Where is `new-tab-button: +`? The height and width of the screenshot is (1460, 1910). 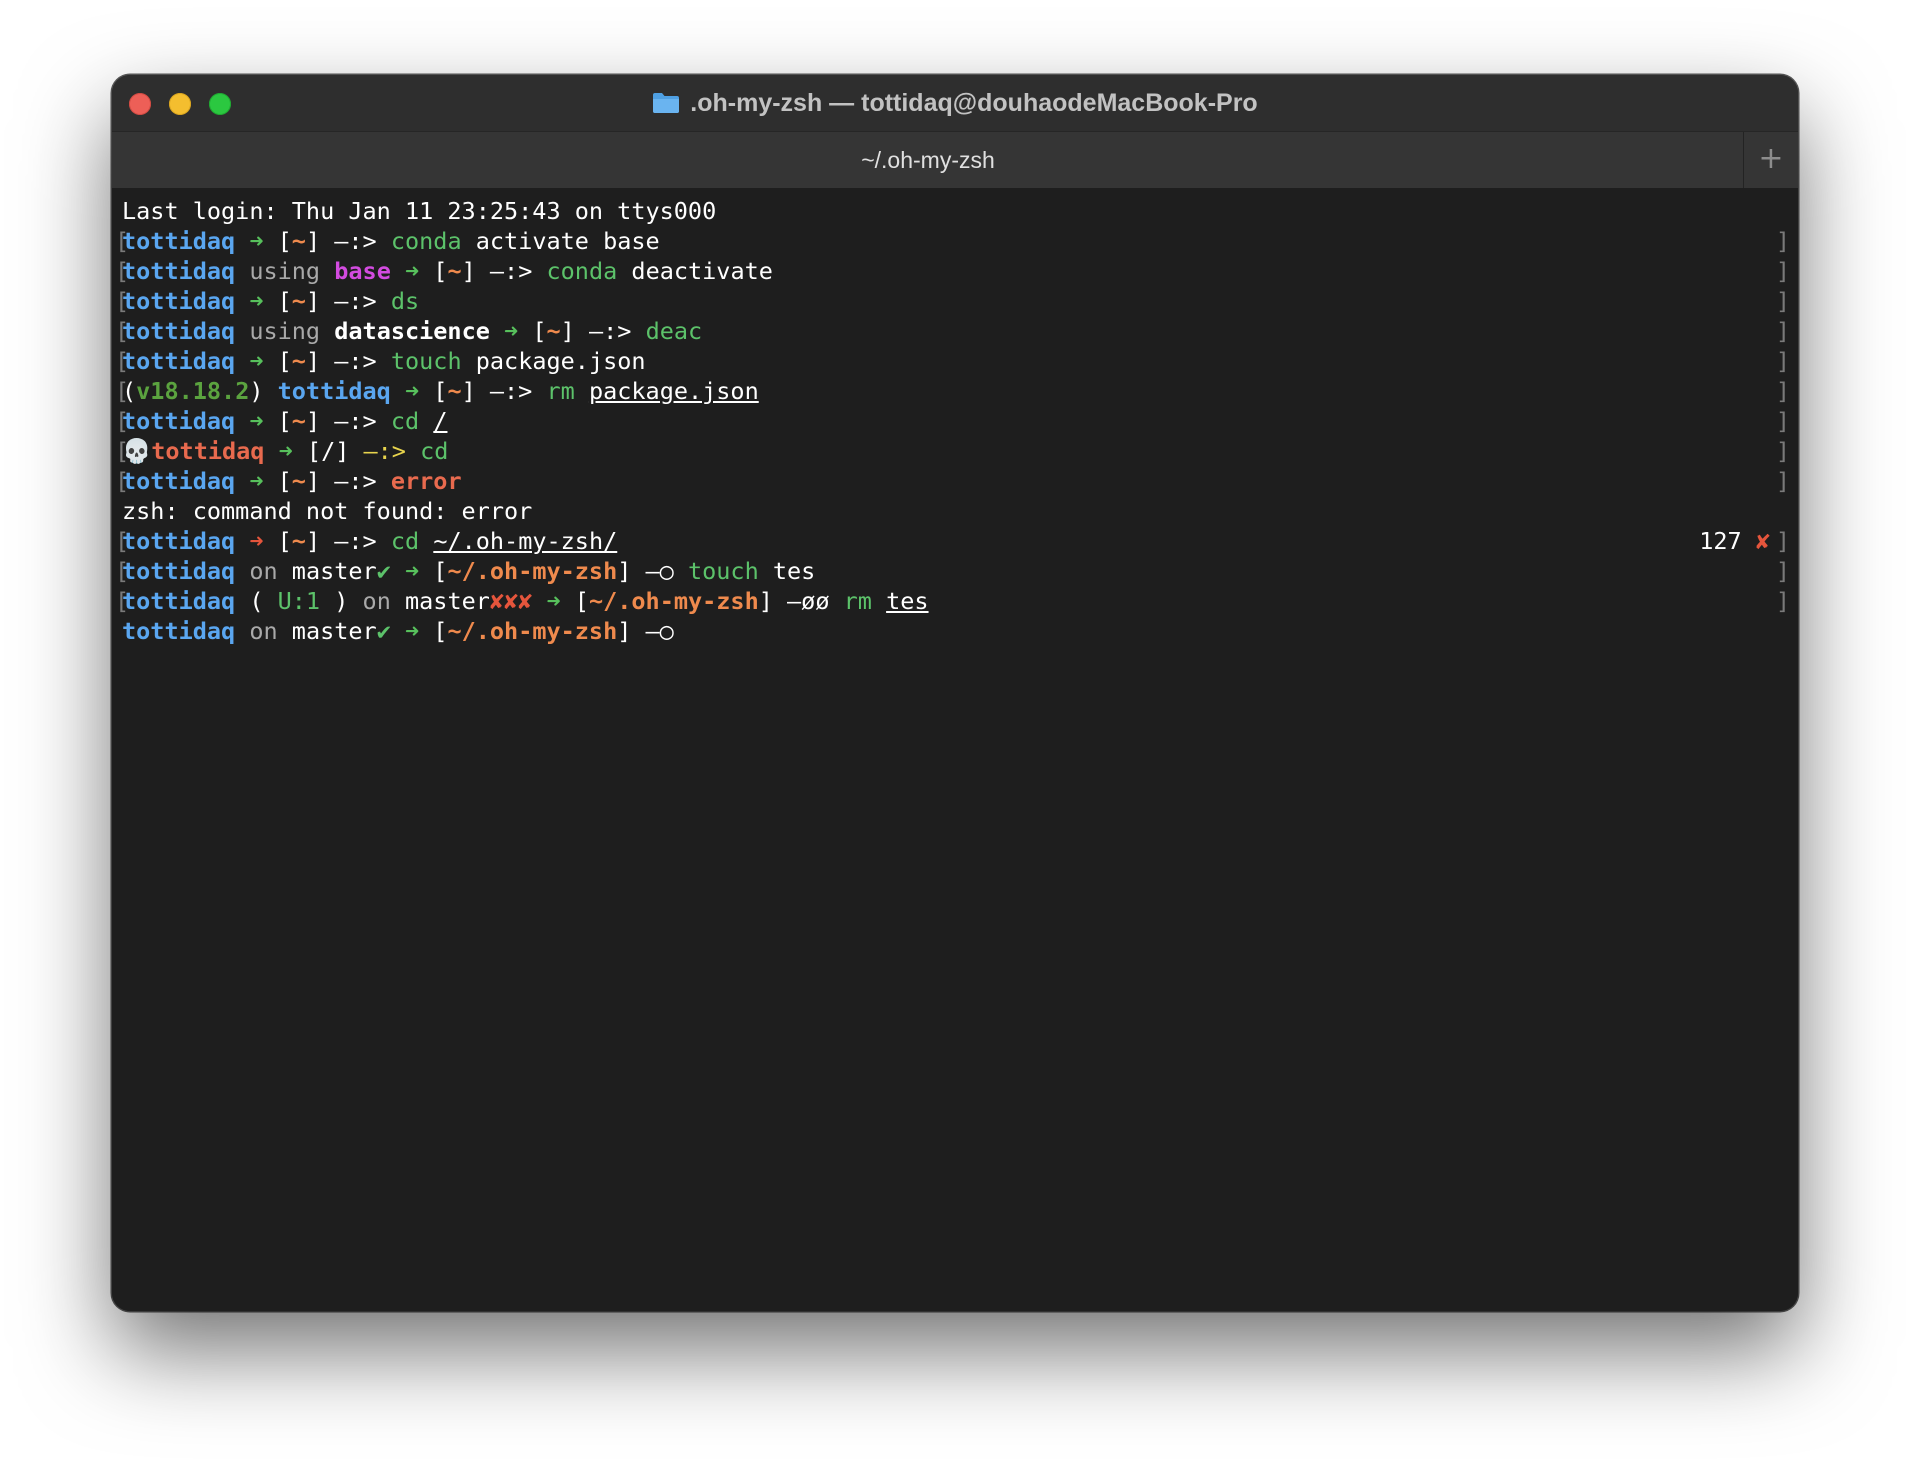
new-tab-button: + is located at coordinates (1770, 160).